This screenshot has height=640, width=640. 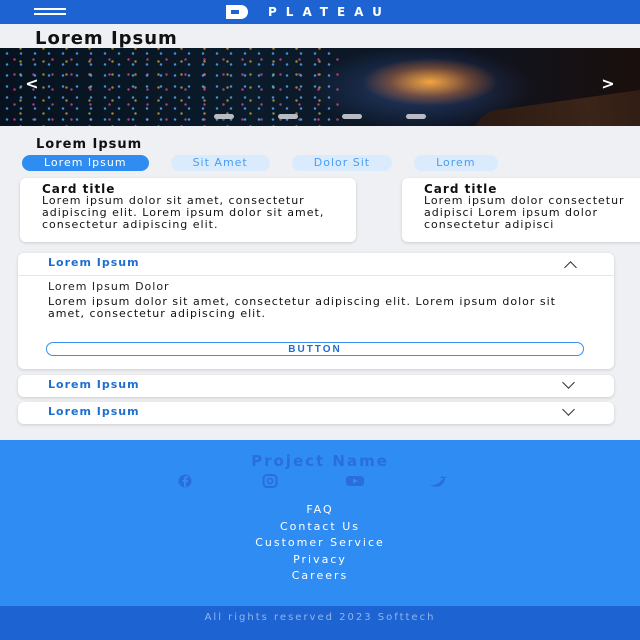 What do you see at coordinates (109, 286) in the screenshot?
I see `accordion-subtitle: Lorem Ipsum Dolor` at bounding box center [109, 286].